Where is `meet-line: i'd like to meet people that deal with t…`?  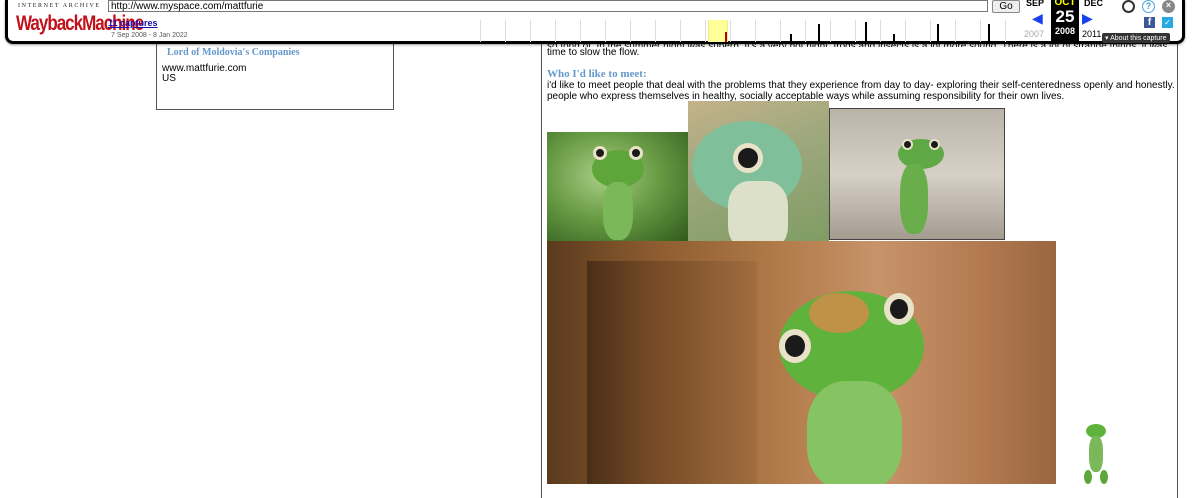
meet-line: i'd like to meet people that deal with t… is located at coordinates (861, 85).